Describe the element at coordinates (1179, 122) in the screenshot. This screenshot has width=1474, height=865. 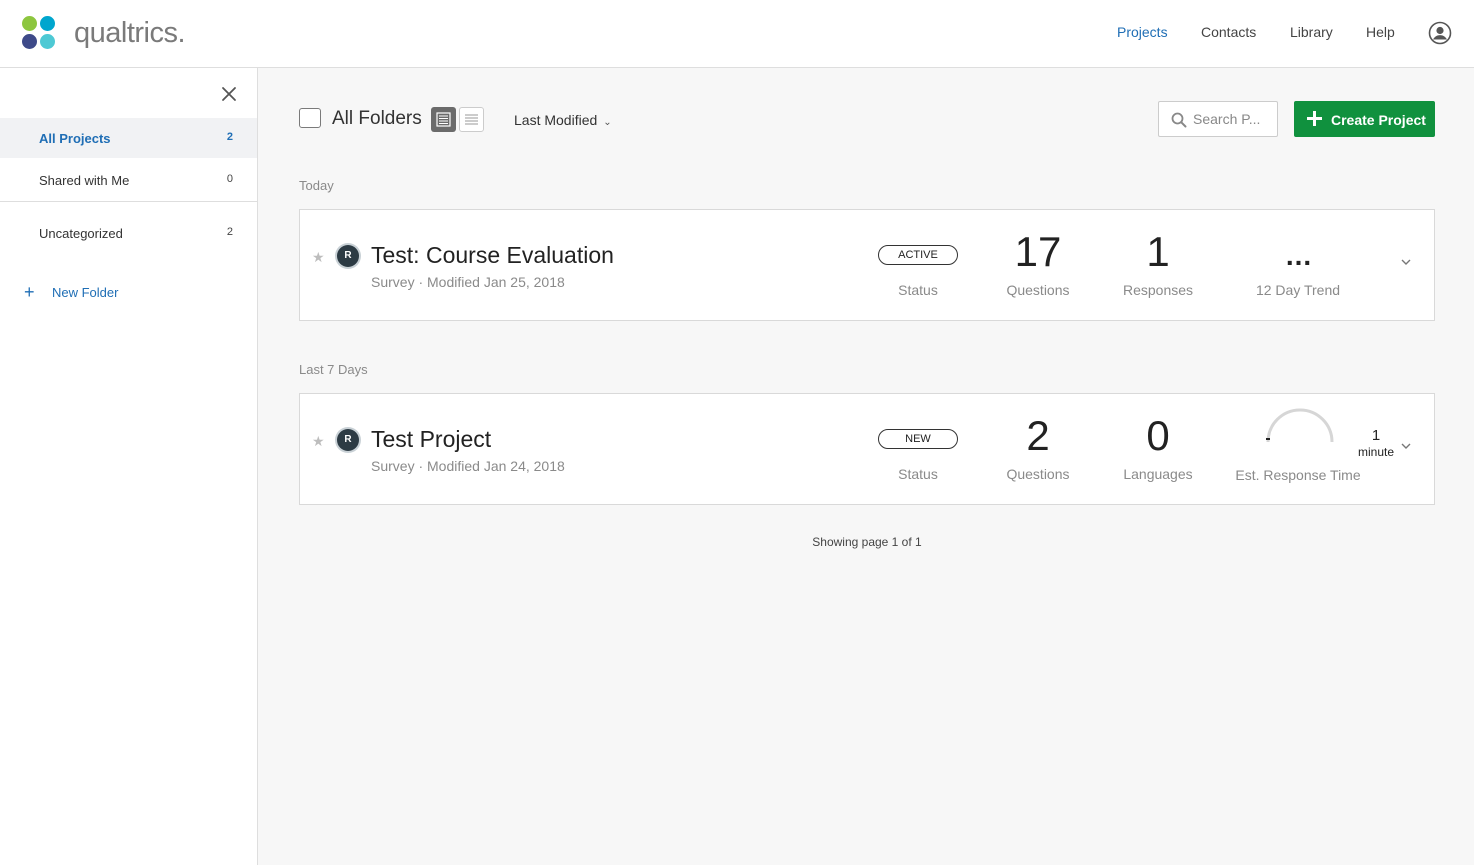
I see `search-icon` at that location.